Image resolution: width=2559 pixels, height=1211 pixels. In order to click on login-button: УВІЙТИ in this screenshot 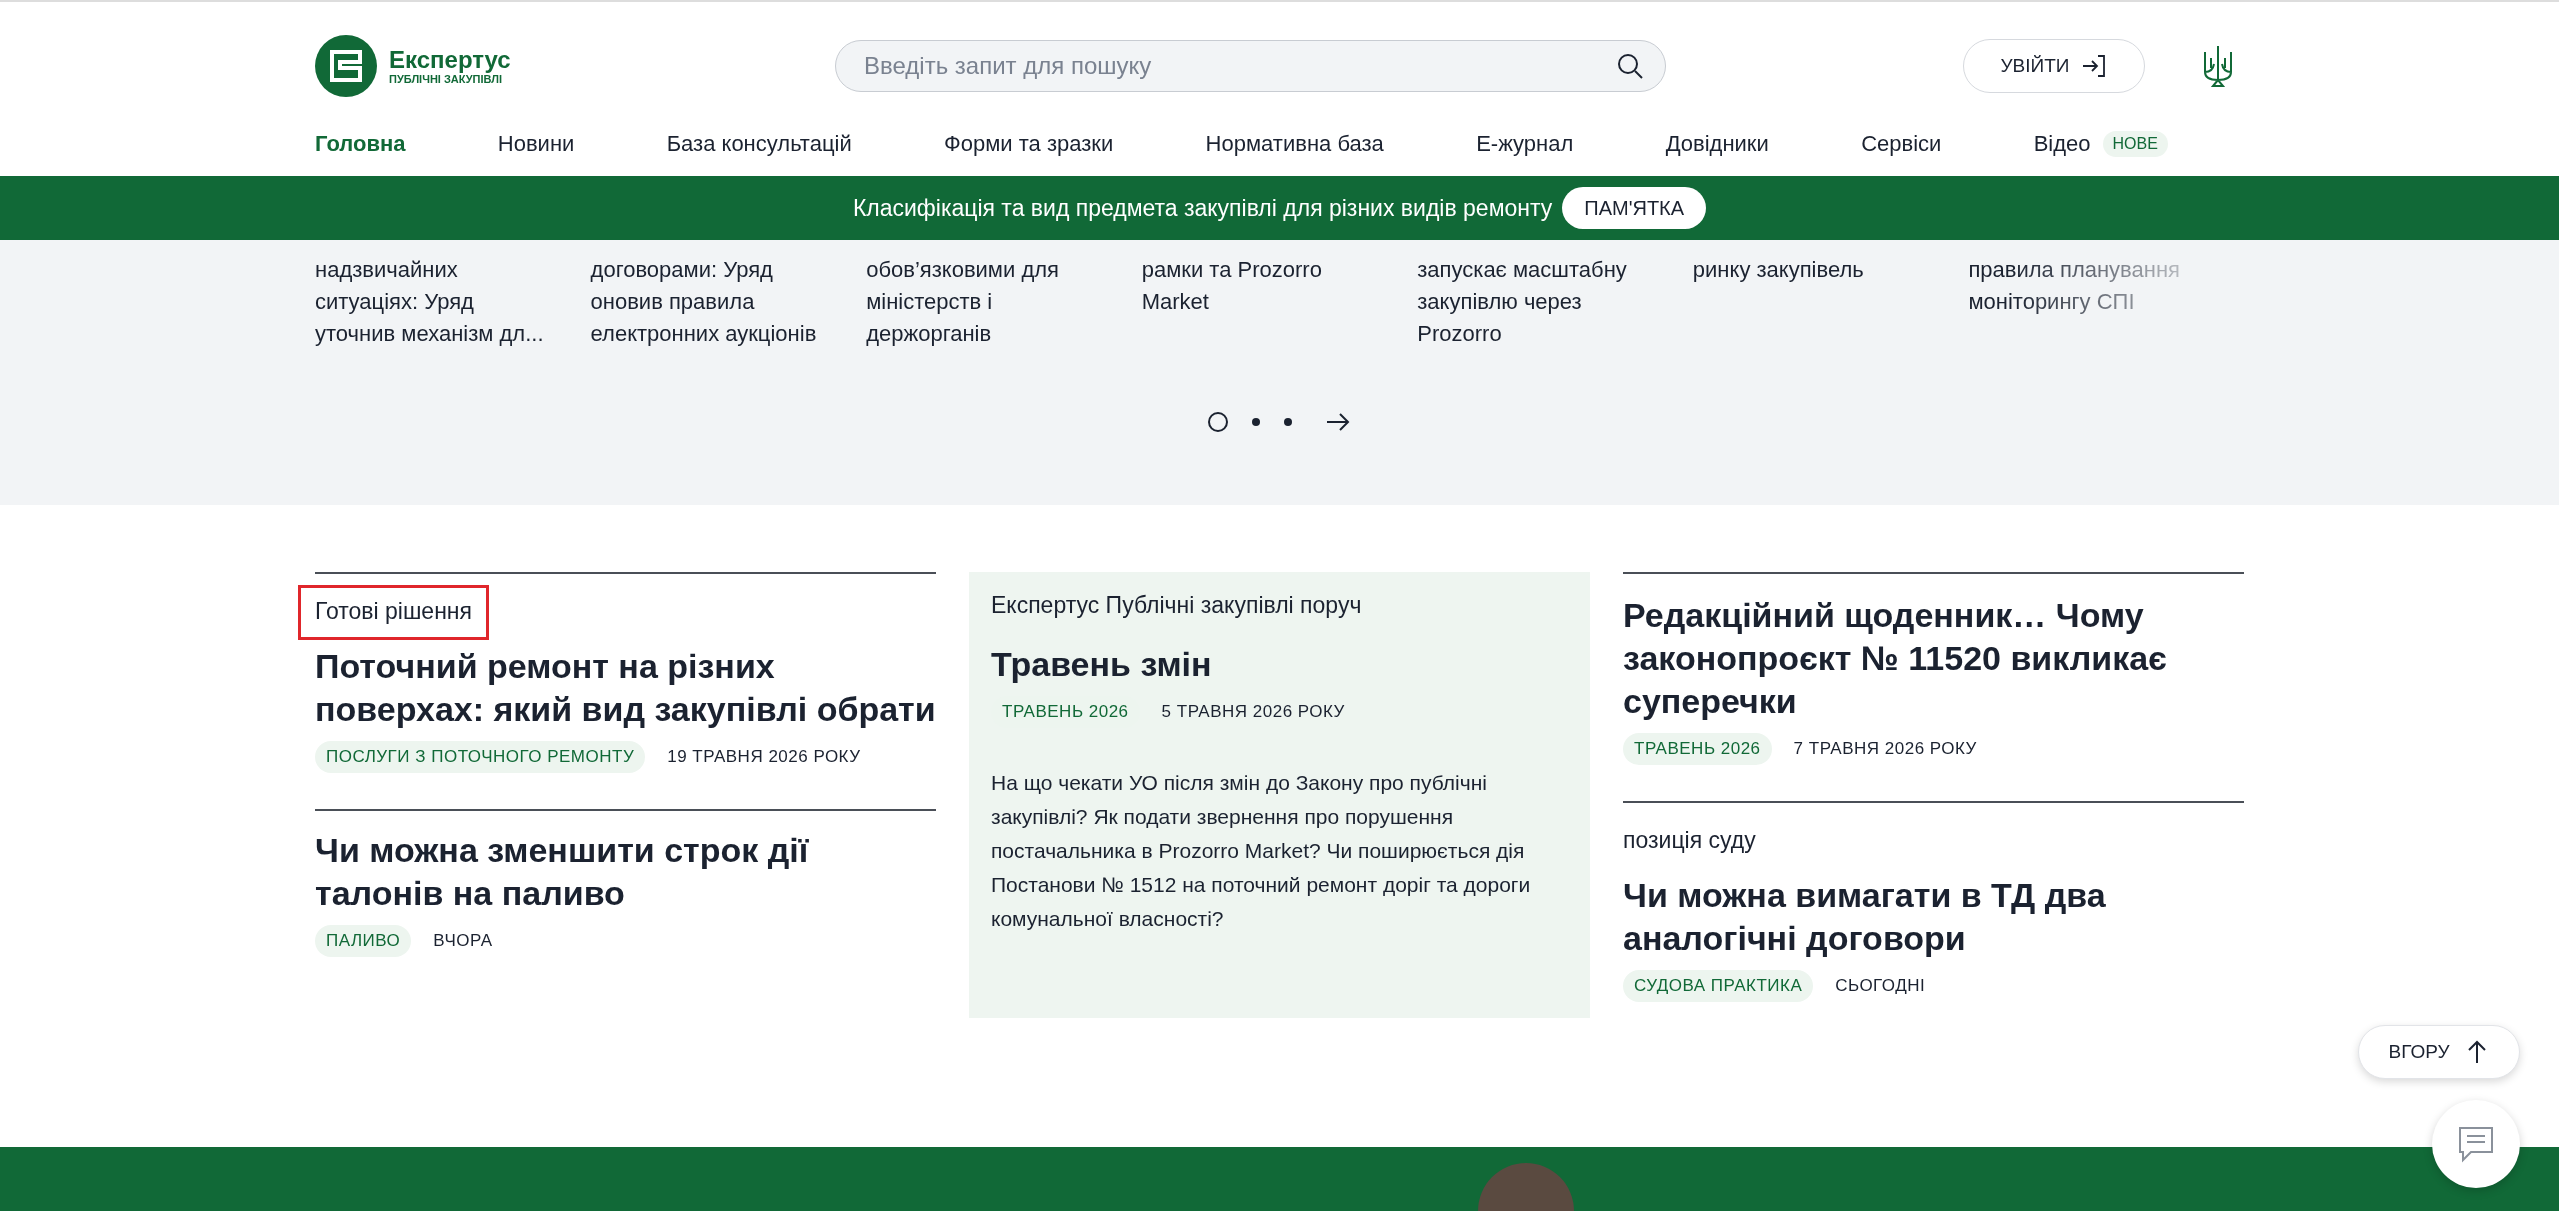, I will do `click(2054, 66)`.